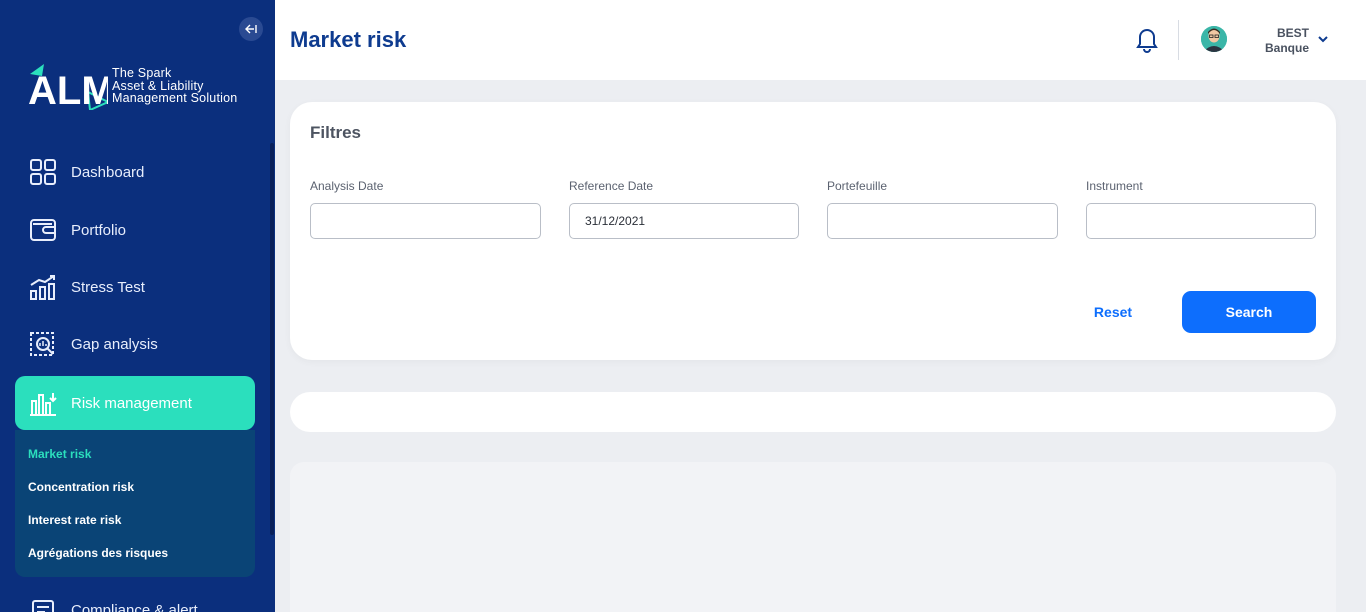 Image resolution: width=1366 pixels, height=612 pixels. What do you see at coordinates (134, 606) in the screenshot?
I see `sidebar-item-label: Compliance & alert` at bounding box center [134, 606].